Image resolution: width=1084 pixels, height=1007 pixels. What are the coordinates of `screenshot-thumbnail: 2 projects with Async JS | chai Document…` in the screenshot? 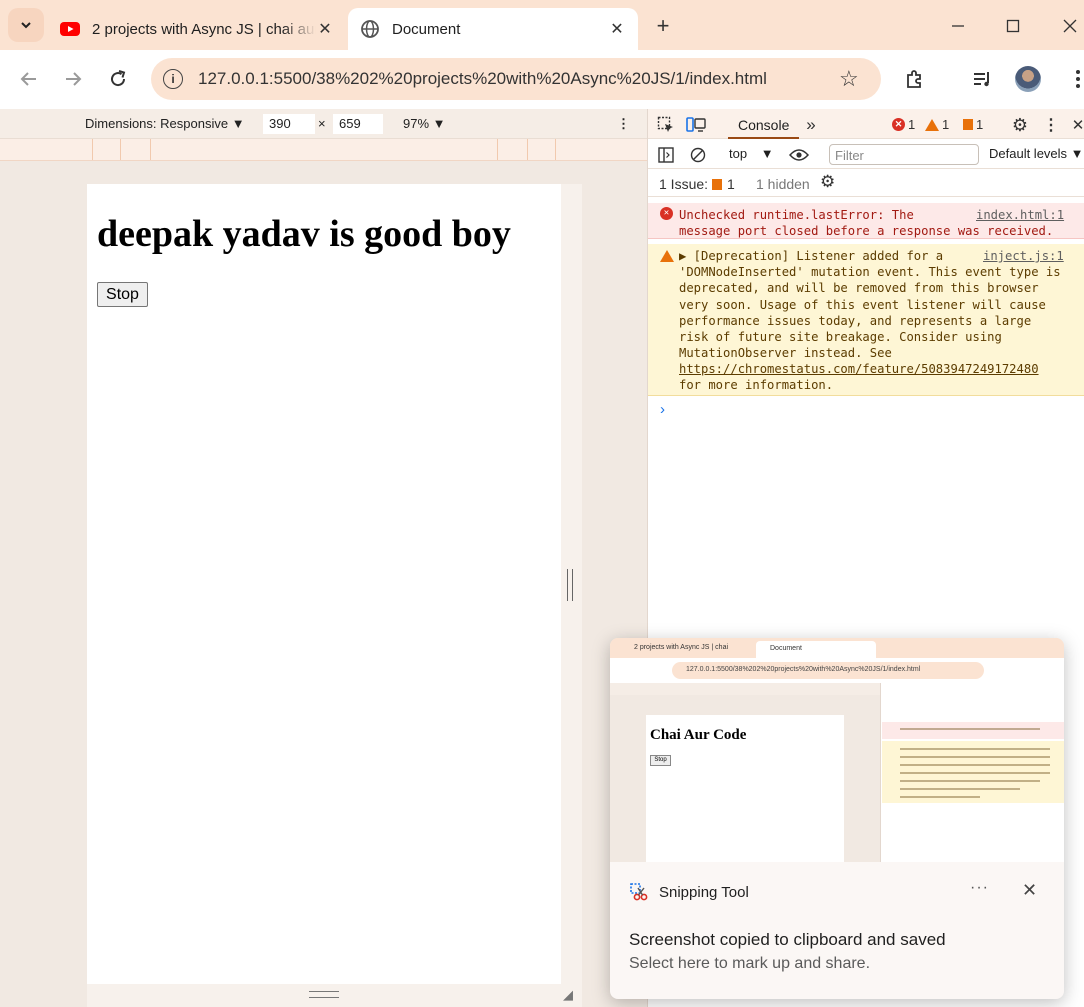 It's located at (837, 750).